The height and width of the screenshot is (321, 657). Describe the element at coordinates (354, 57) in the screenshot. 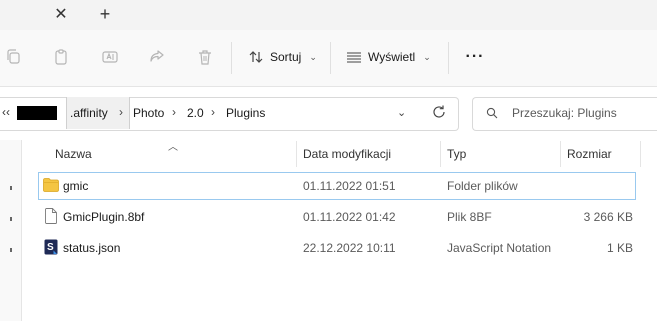

I see `view-icon` at that location.